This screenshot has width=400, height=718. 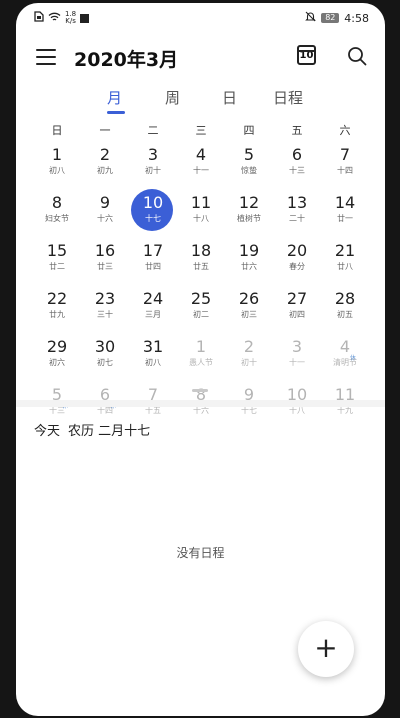 I want to click on app-header: 2020年3月 10, so click(x=200, y=59).